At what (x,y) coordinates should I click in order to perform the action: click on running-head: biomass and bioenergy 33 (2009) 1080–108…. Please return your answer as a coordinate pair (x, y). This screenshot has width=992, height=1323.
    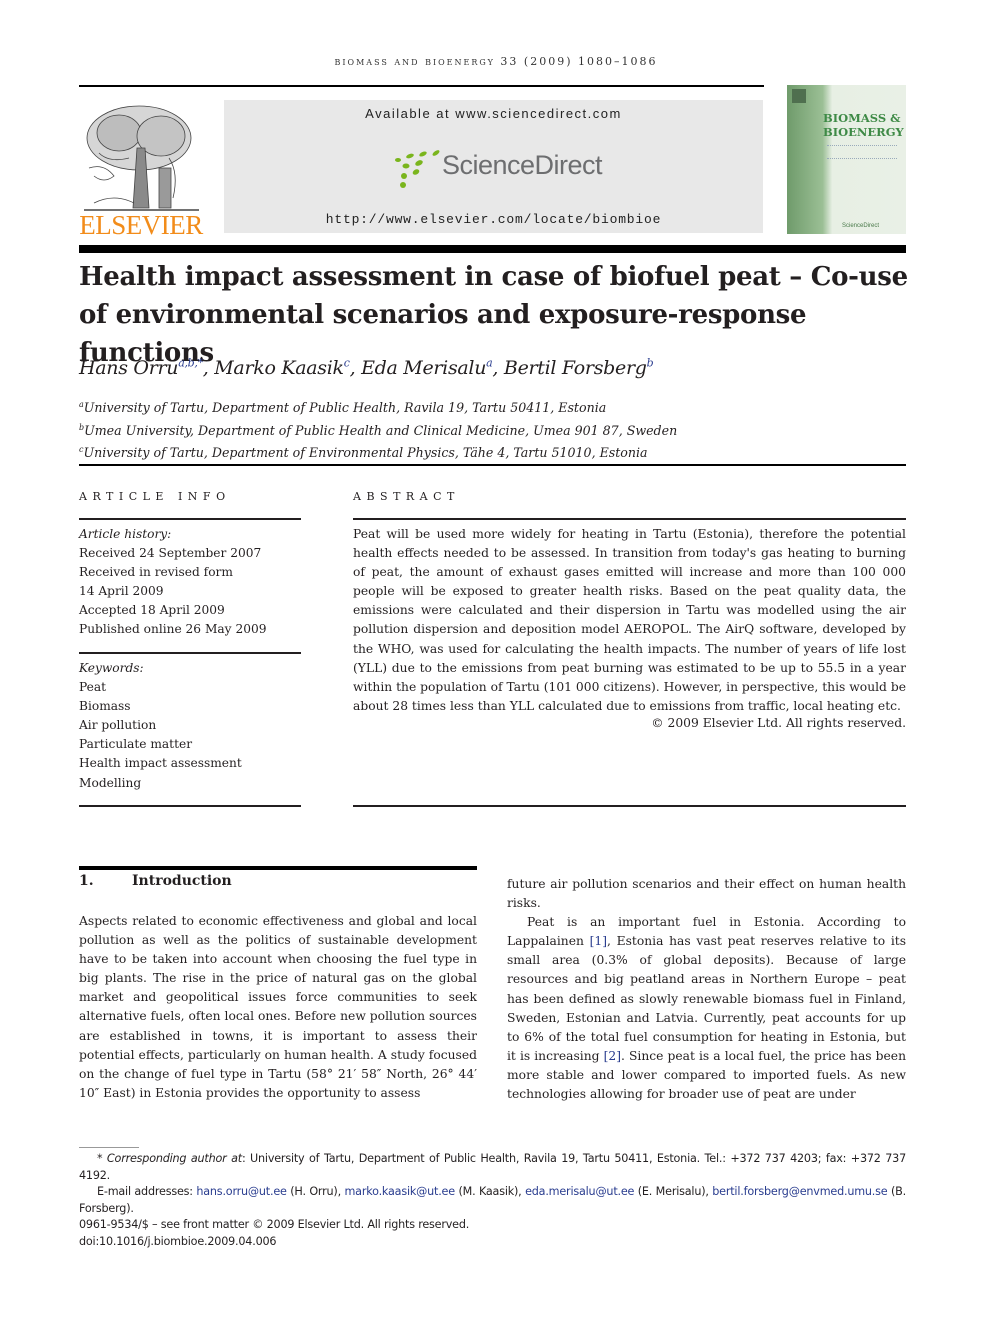
    Looking at the image, I should click on (496, 61).